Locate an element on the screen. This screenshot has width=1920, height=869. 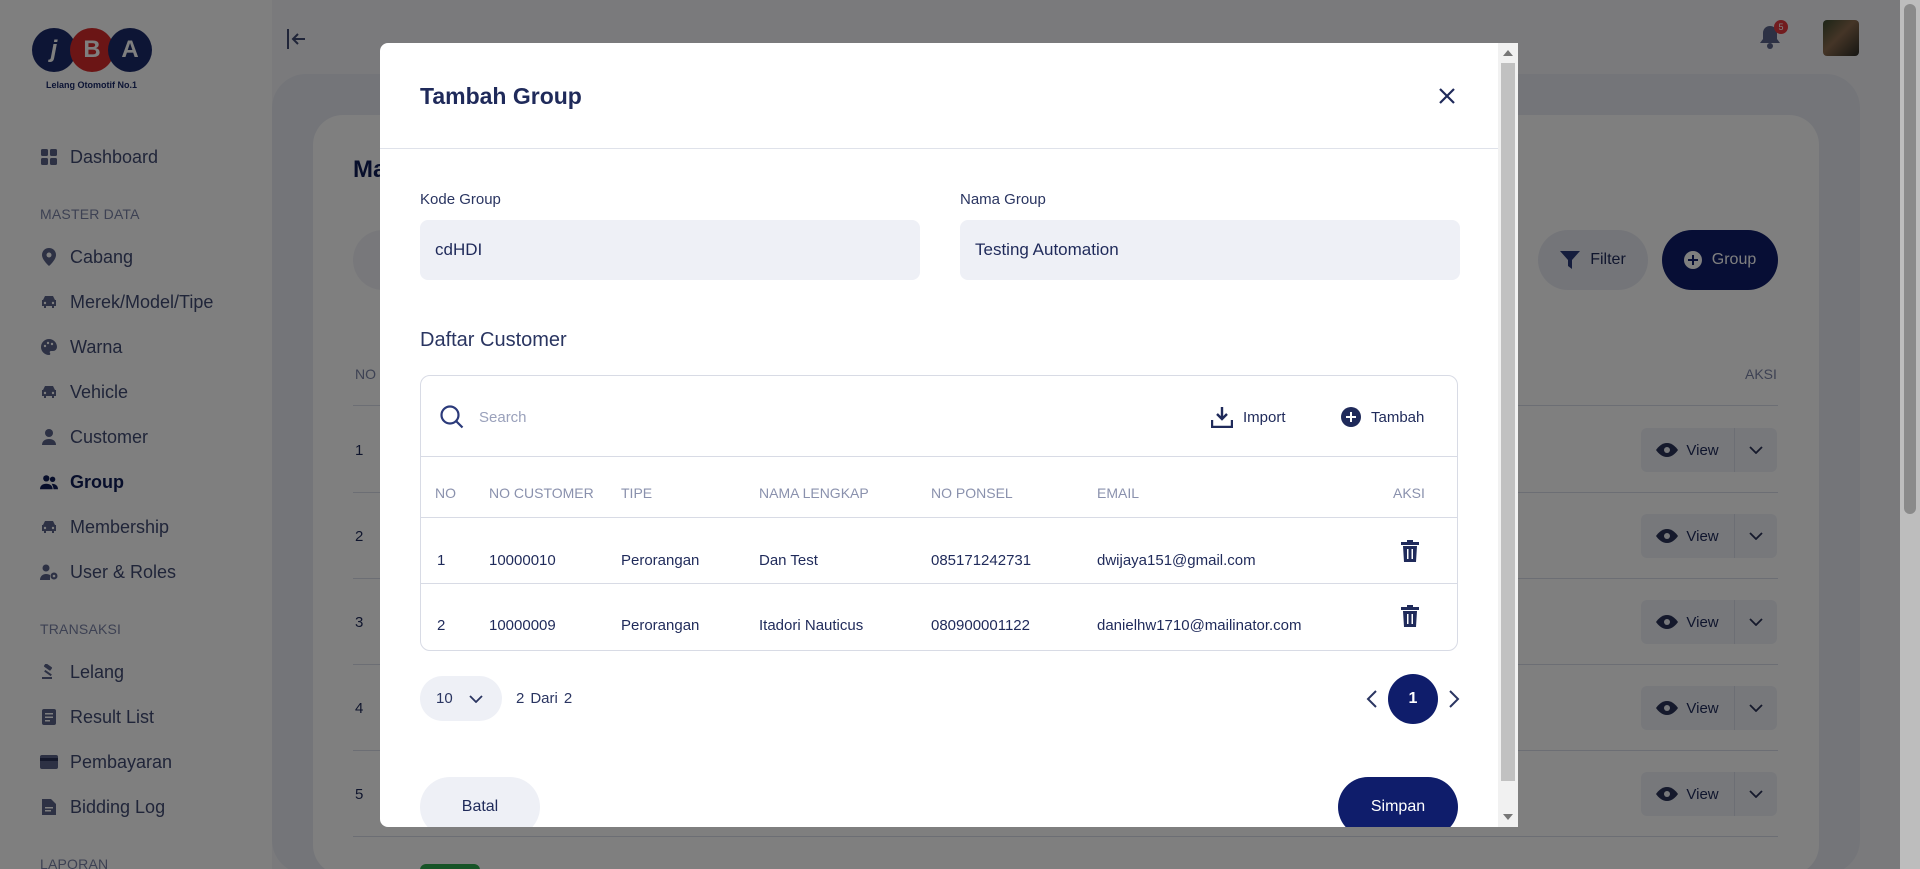
modal-scrollbar-thumb is located at coordinates (1508, 422).